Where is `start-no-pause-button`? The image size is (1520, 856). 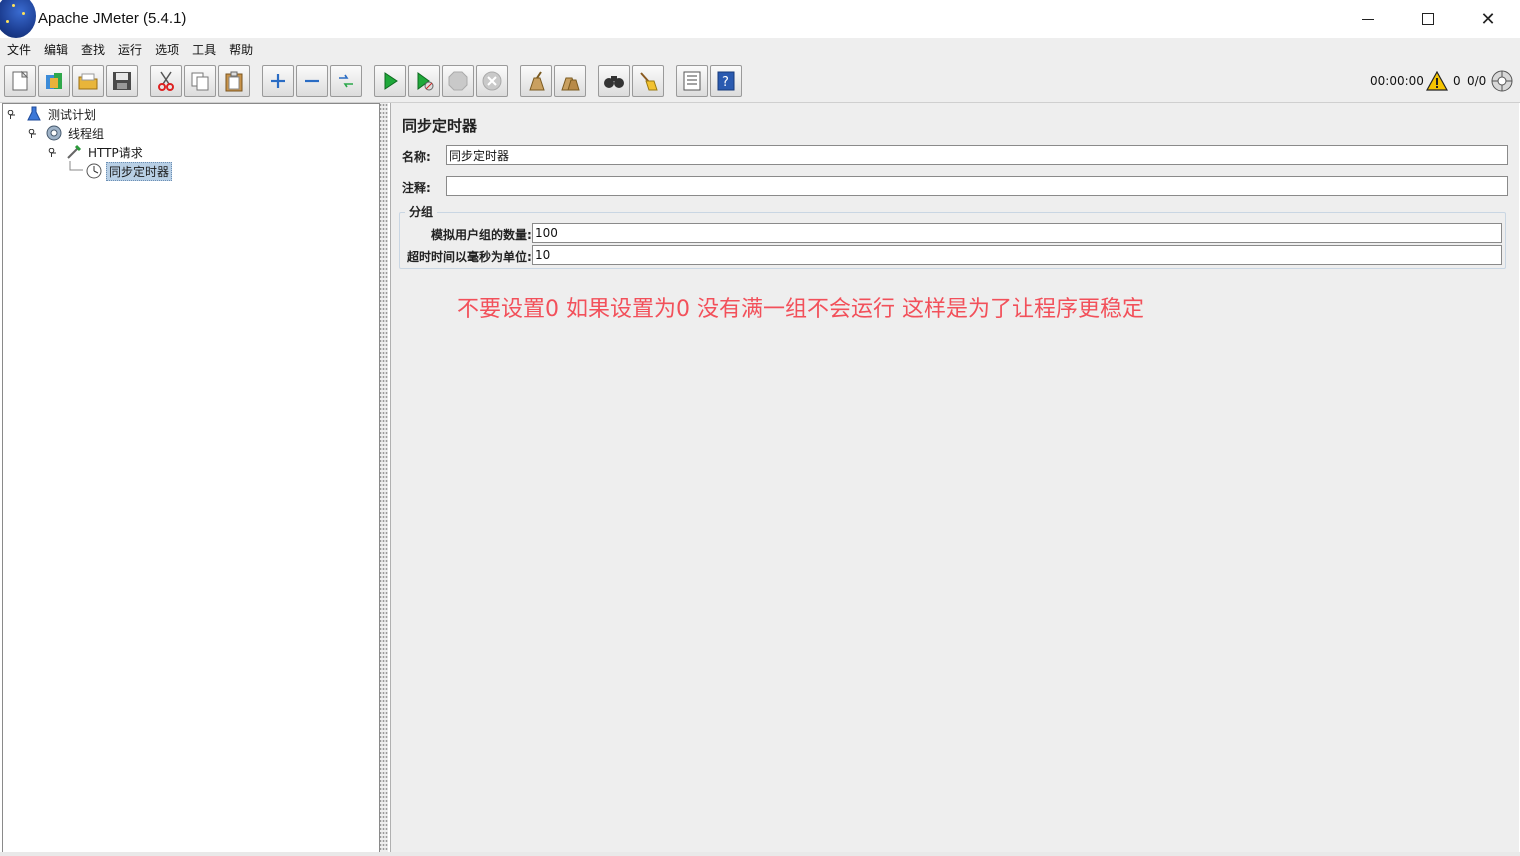 start-no-pause-button is located at coordinates (424, 81).